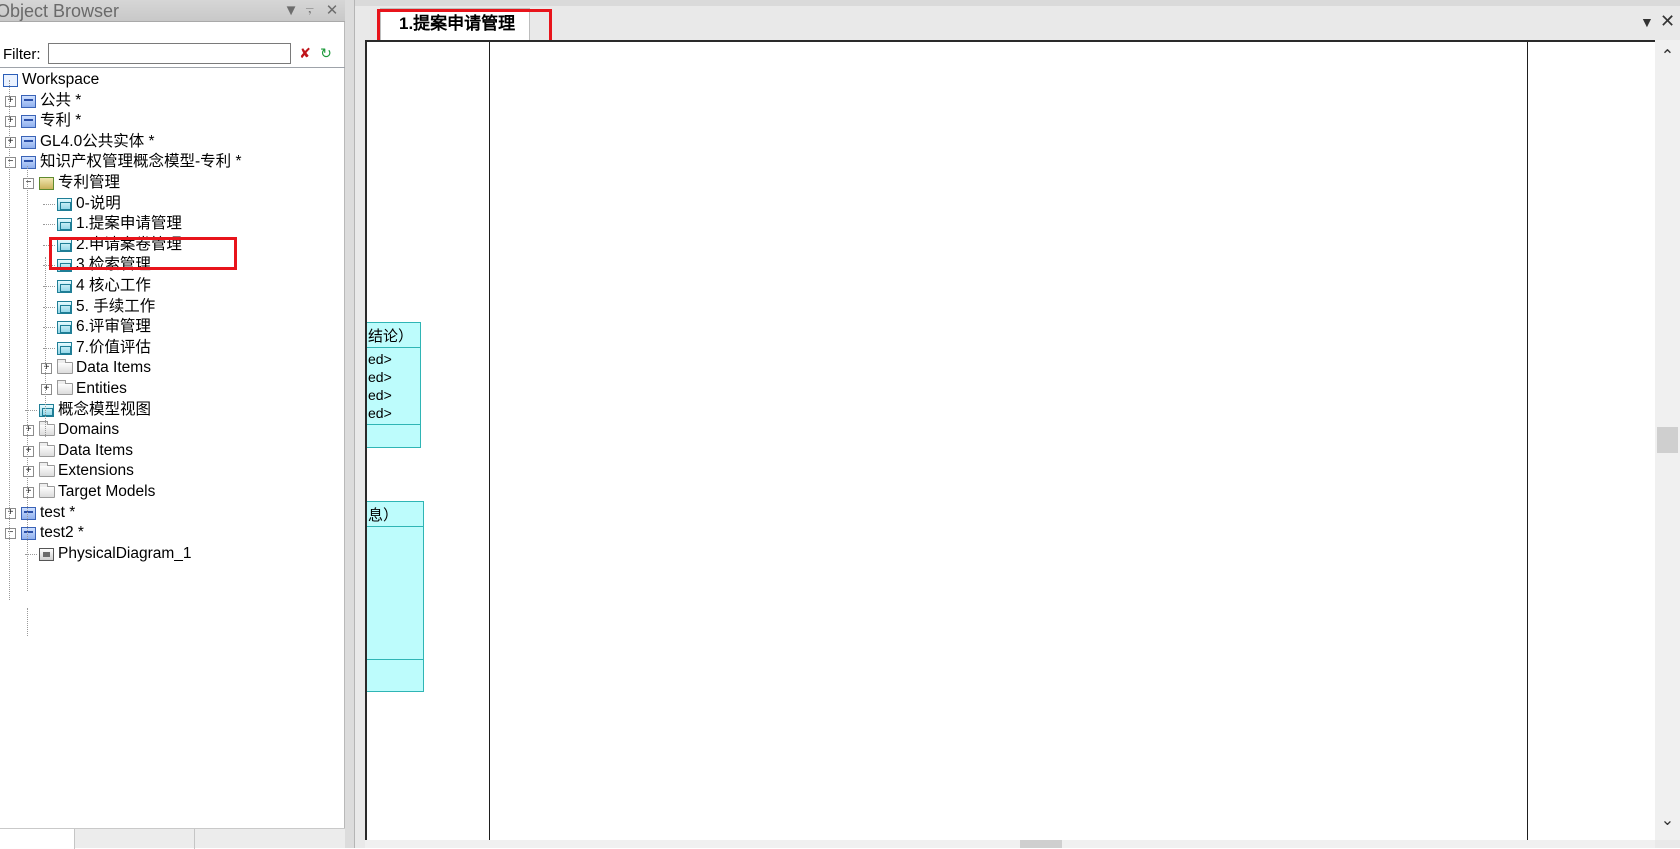  I want to click on tree-item-label: Domains, so click(89, 429).